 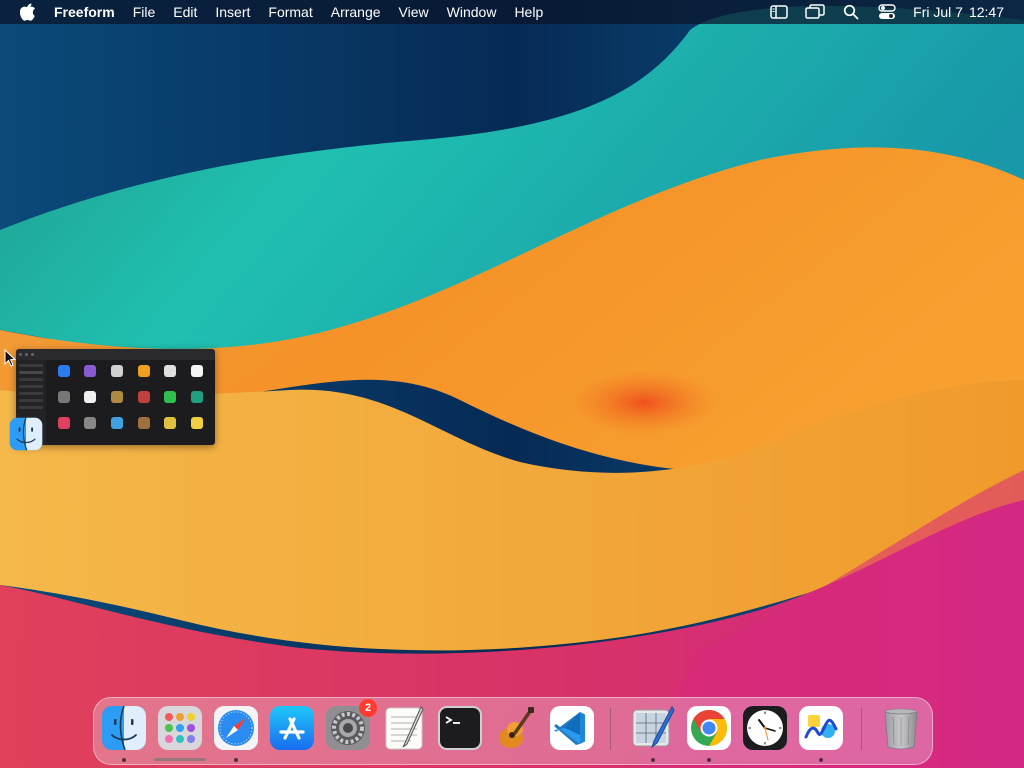 What do you see at coordinates (185, 12) in the screenshot?
I see `menu-edit: Edit` at bounding box center [185, 12].